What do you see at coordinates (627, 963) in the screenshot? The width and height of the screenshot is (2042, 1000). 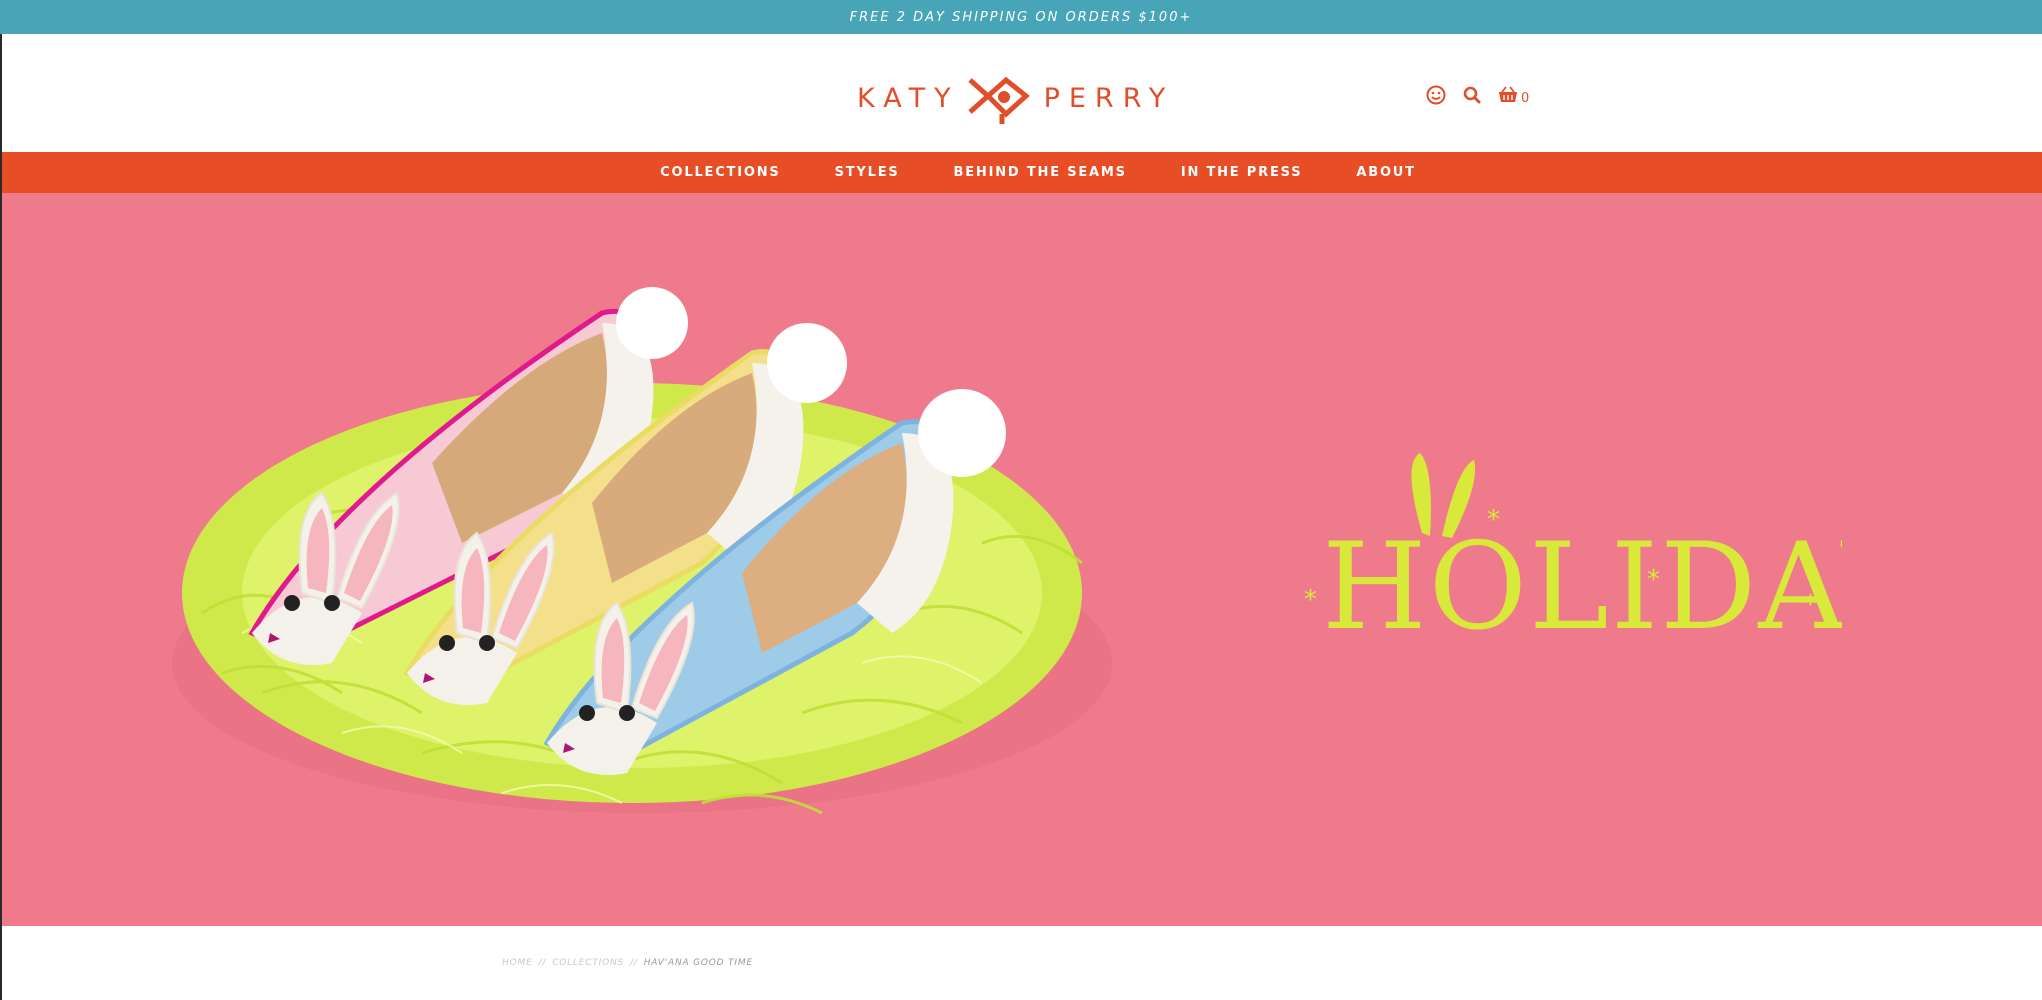 I see `breadcrumb: HOME // COLLECTIONS // HAV'ANA GOOD TIME` at bounding box center [627, 963].